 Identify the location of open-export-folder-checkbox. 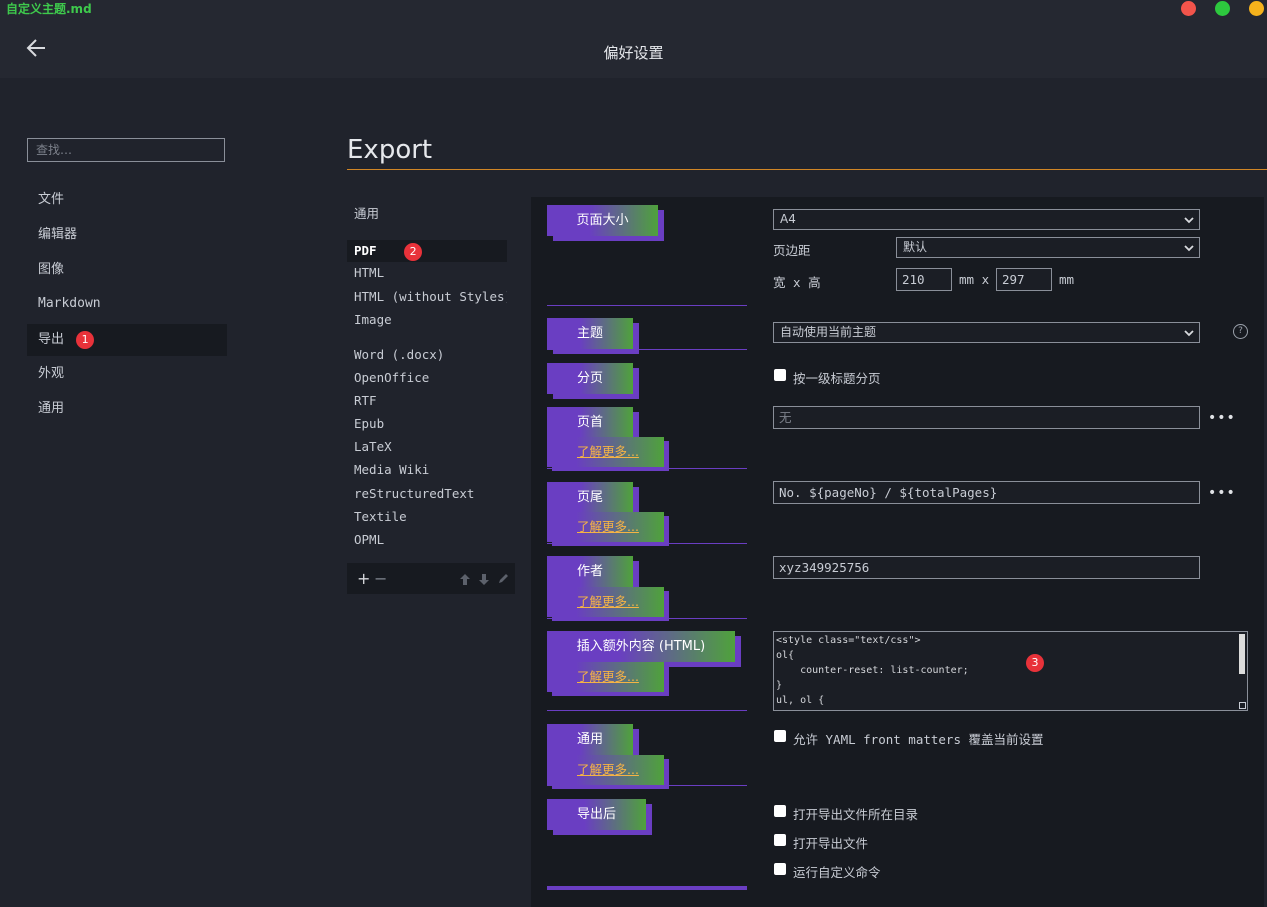
(780, 811).